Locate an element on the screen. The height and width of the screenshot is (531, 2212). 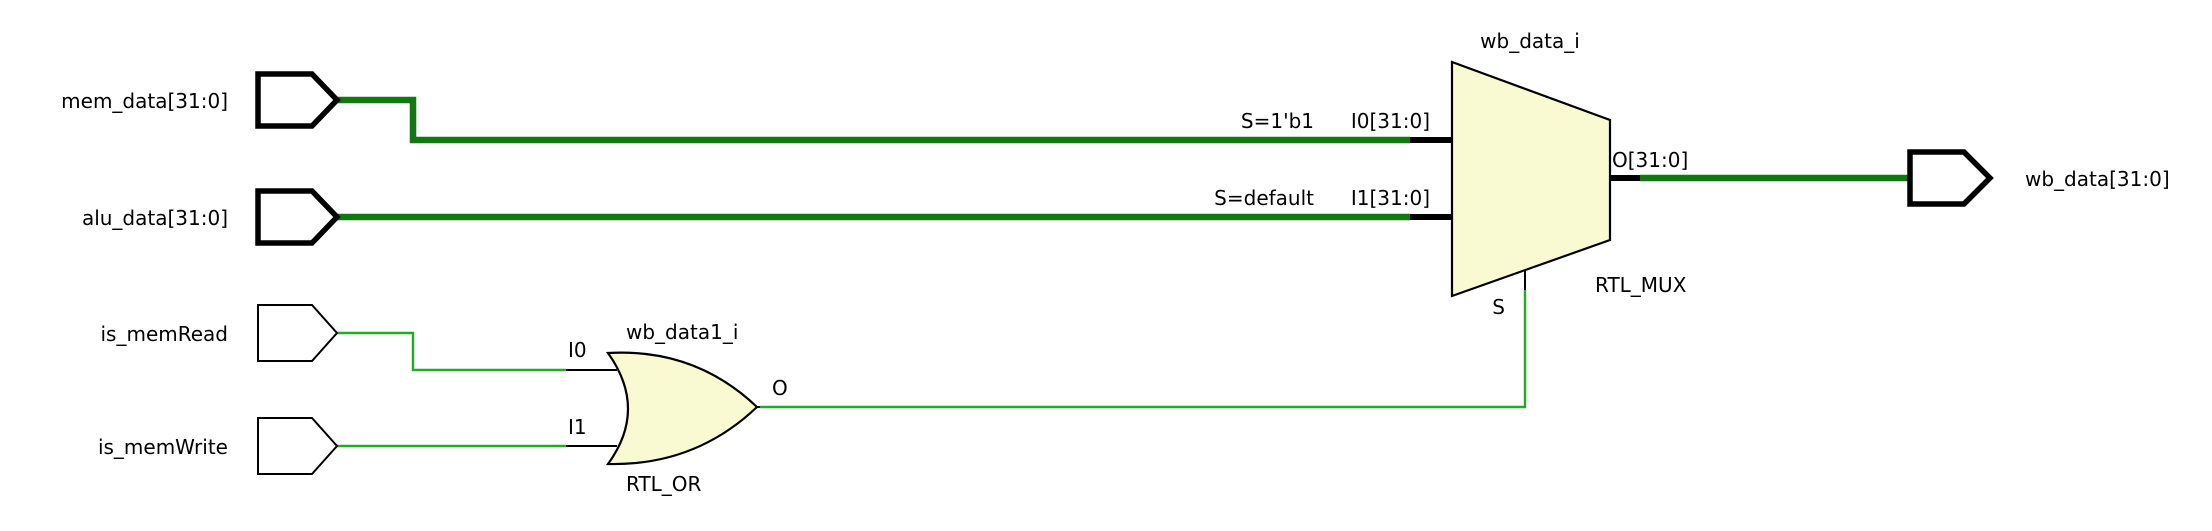
port-is-memwrite-label: is_memWrite is located at coordinates (163, 447).